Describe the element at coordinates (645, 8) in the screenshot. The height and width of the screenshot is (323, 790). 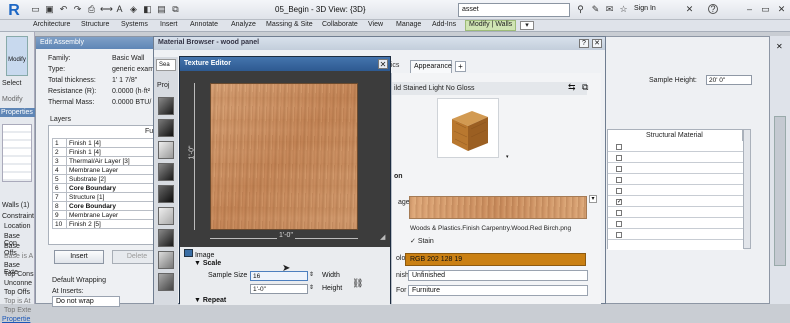
I see `sign-in-link: Sign In` at that location.